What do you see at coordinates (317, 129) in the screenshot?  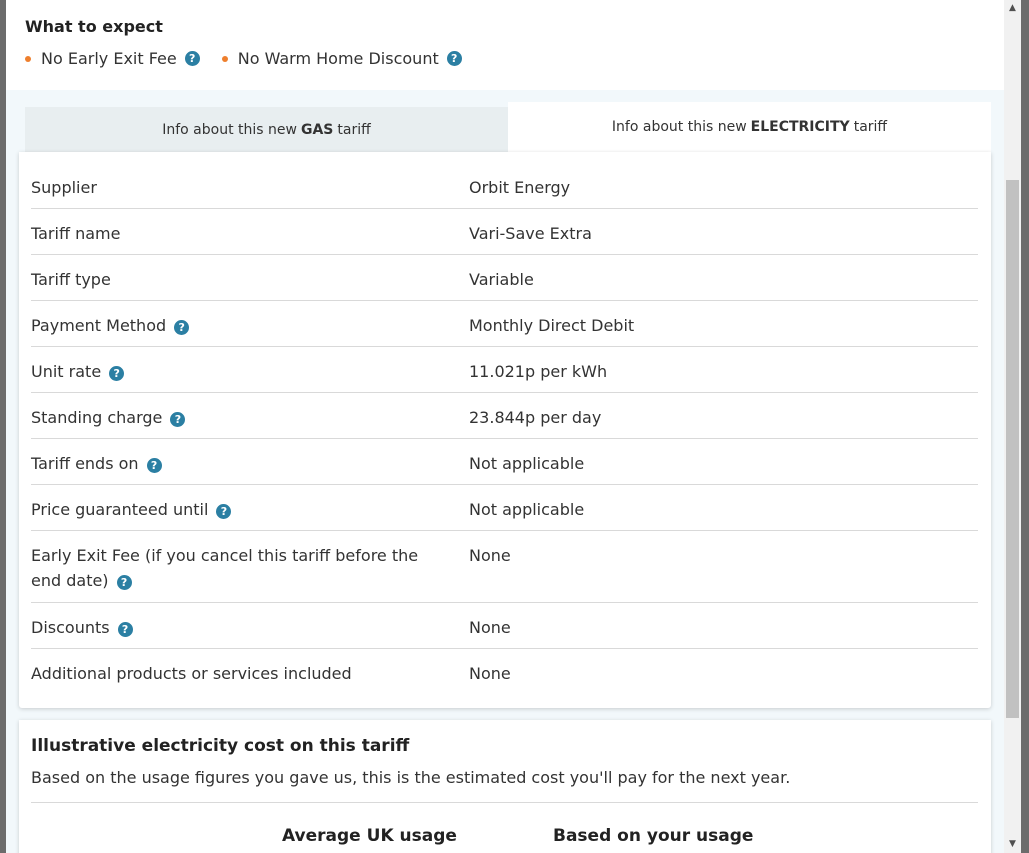 I see `tab-label-bold: GAS` at bounding box center [317, 129].